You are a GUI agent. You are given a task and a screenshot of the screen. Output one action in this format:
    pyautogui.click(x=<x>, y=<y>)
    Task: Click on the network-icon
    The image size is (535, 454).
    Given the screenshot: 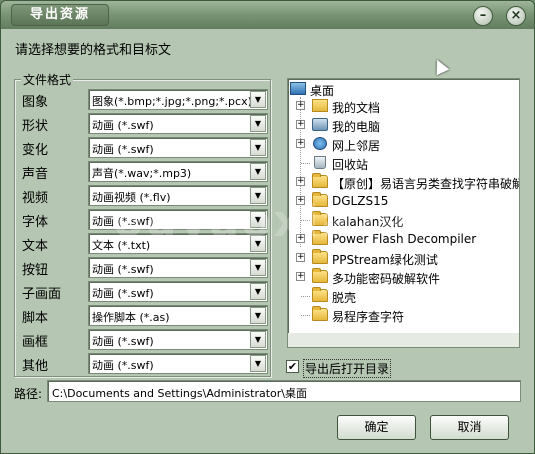 What is the action you would take?
    pyautogui.click(x=320, y=143)
    